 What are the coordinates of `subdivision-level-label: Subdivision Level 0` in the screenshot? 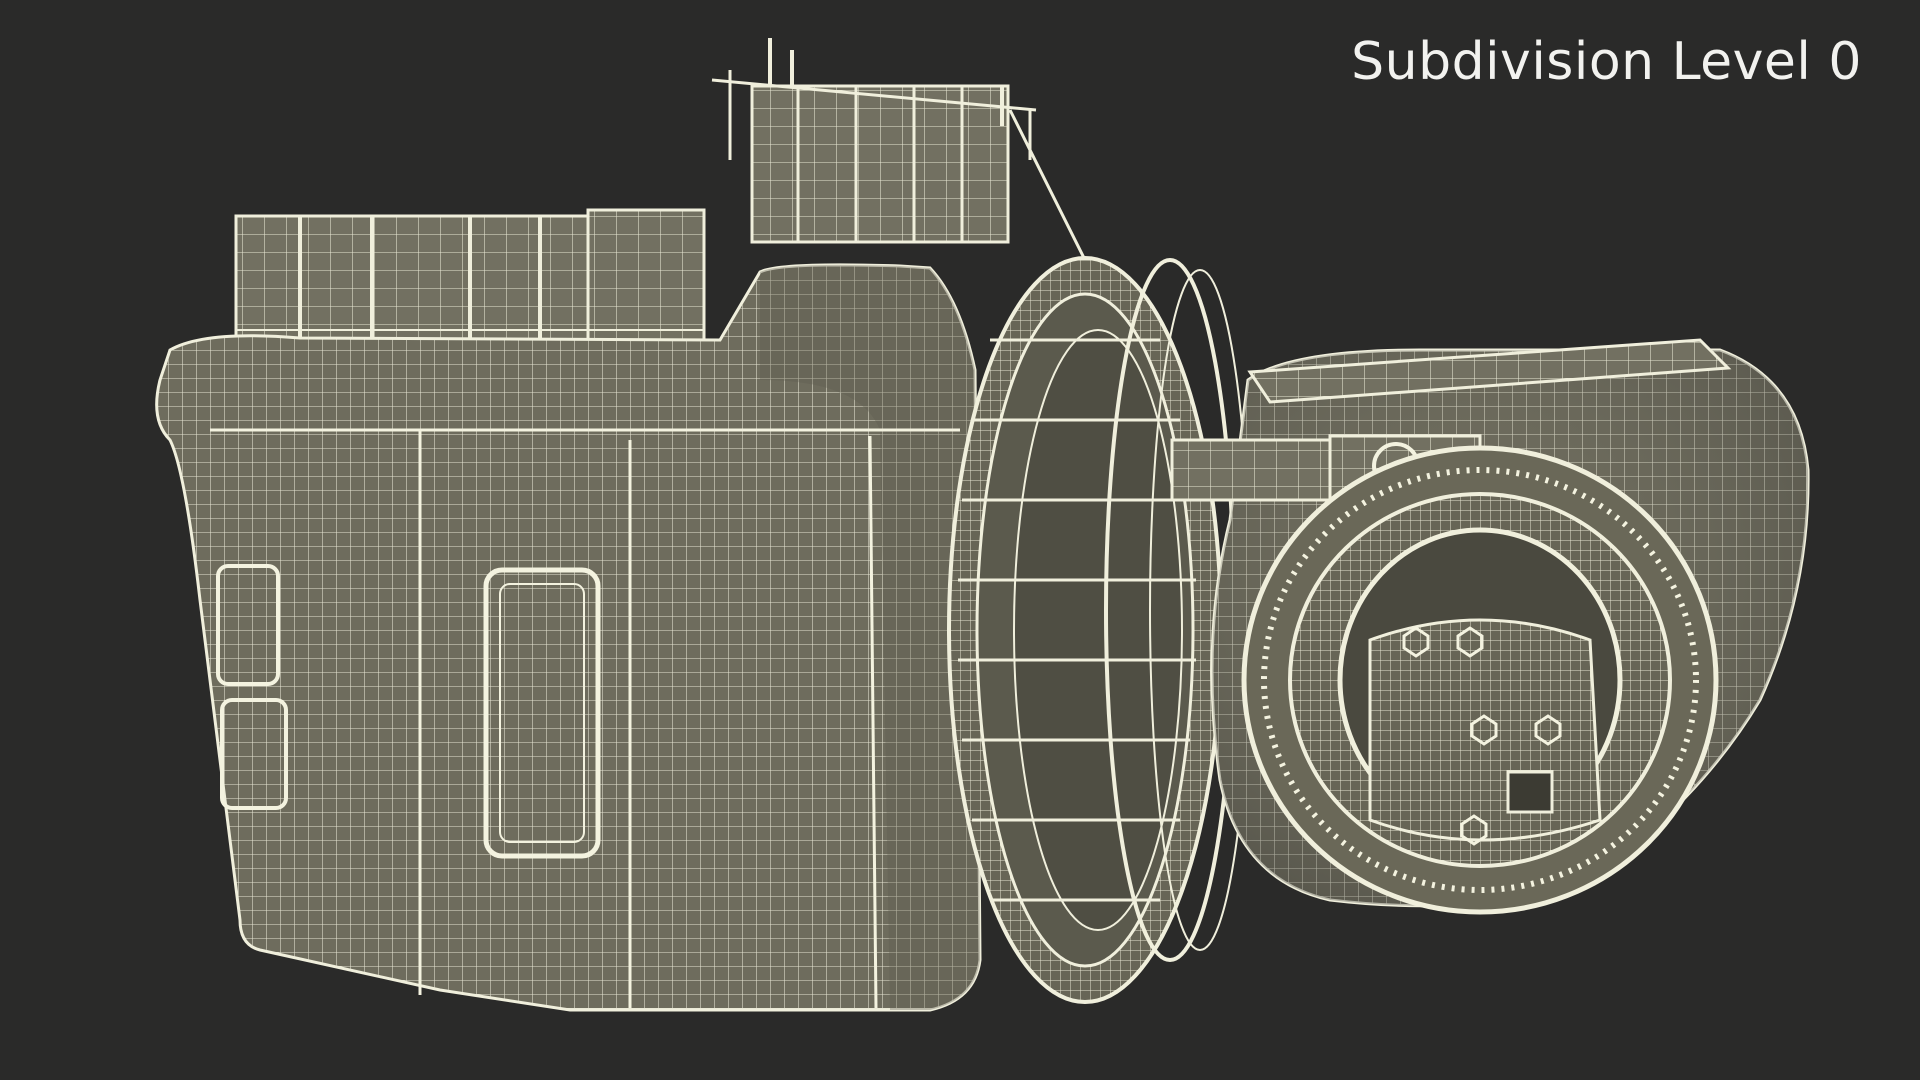 It's located at (1606, 62).